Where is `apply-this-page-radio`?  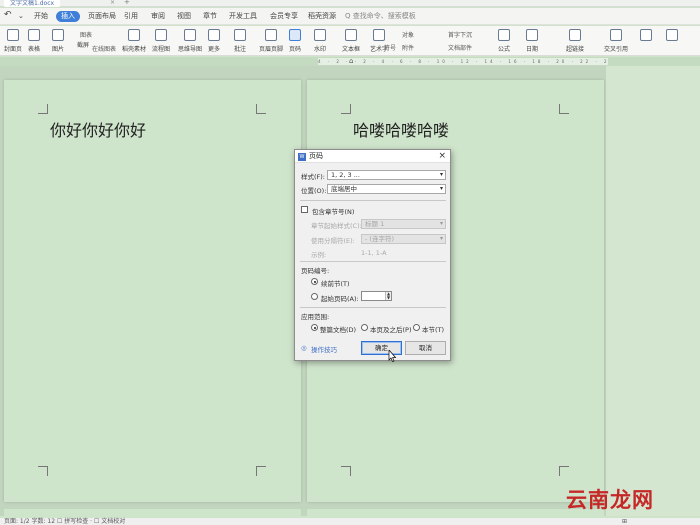
apply-this-page-radio is located at coordinates (364, 327).